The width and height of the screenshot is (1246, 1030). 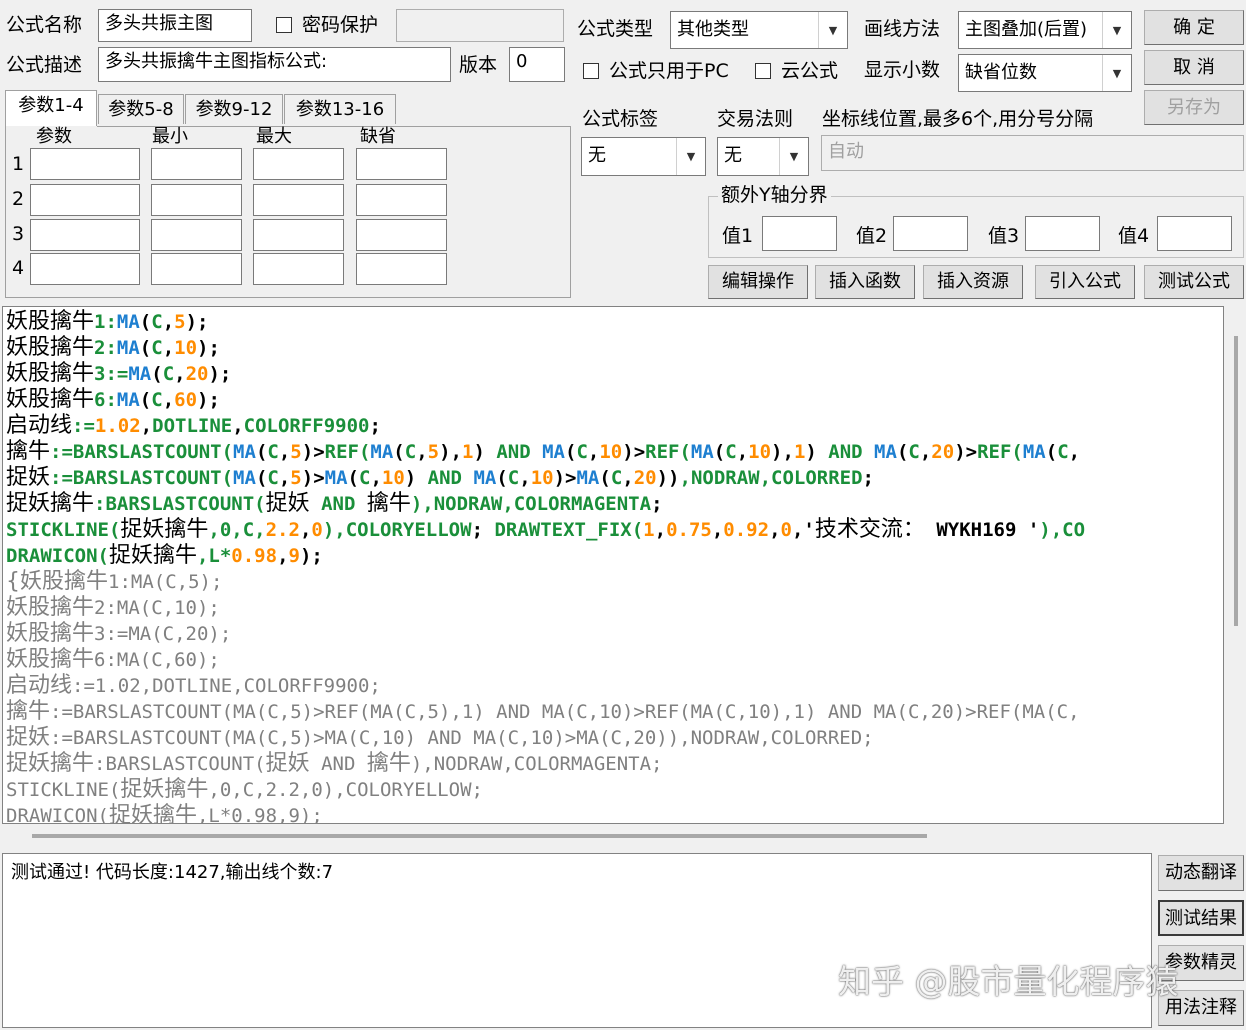 I want to click on draw-method-select: 主图叠加(后置) ▼, so click(x=1045, y=30).